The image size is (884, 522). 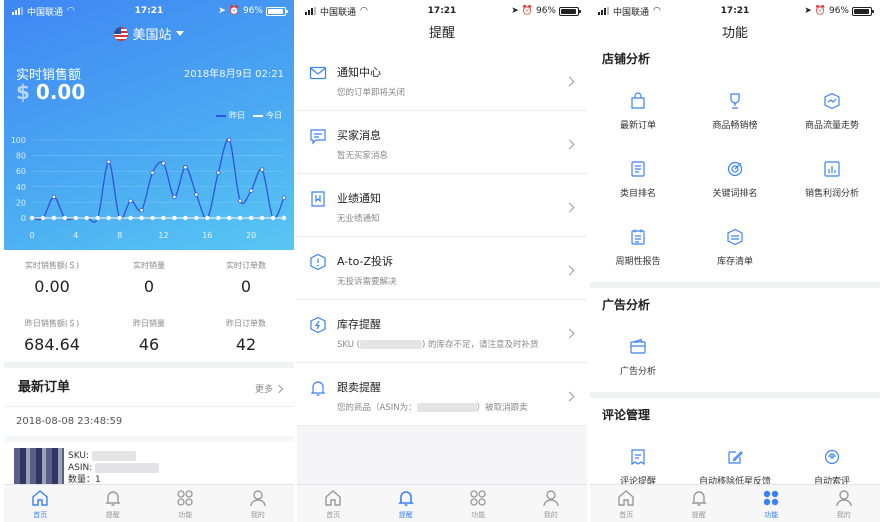 What do you see at coordinates (832, 111) in the screenshot?
I see `func-traffic-trend: 商品流量走势` at bounding box center [832, 111].